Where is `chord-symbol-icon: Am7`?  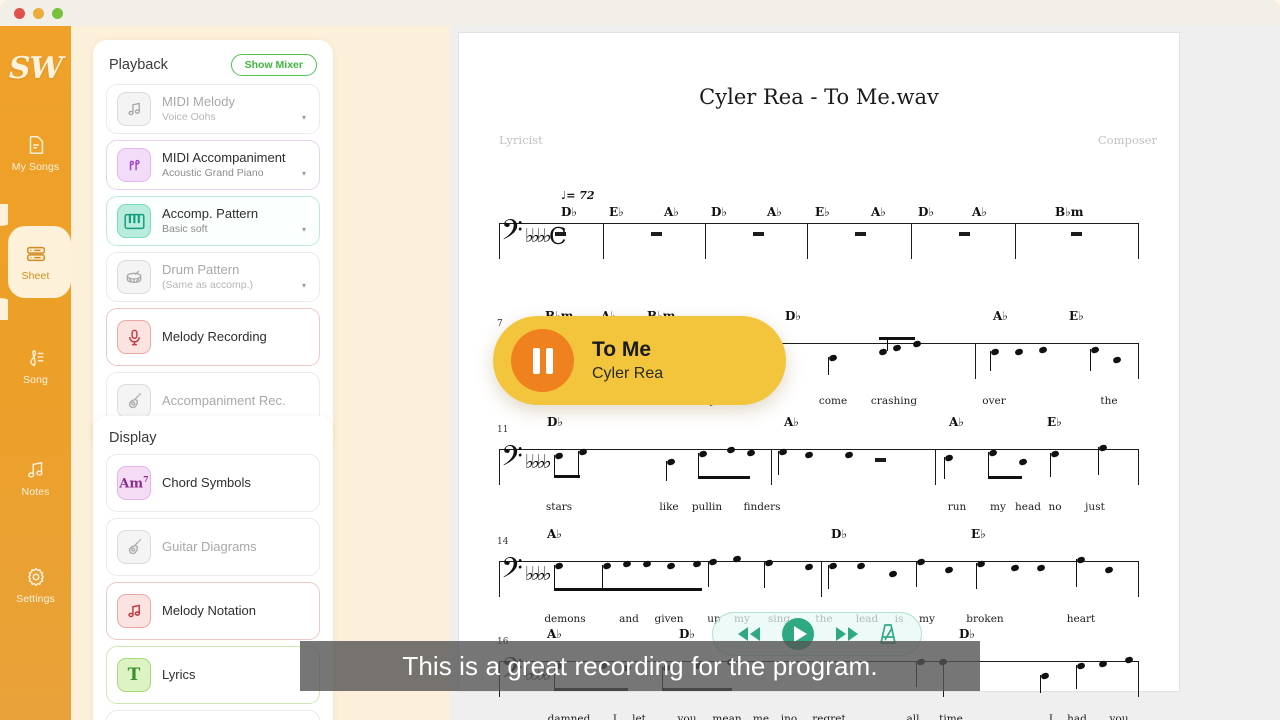 chord-symbol-icon: Am7 is located at coordinates (134, 483).